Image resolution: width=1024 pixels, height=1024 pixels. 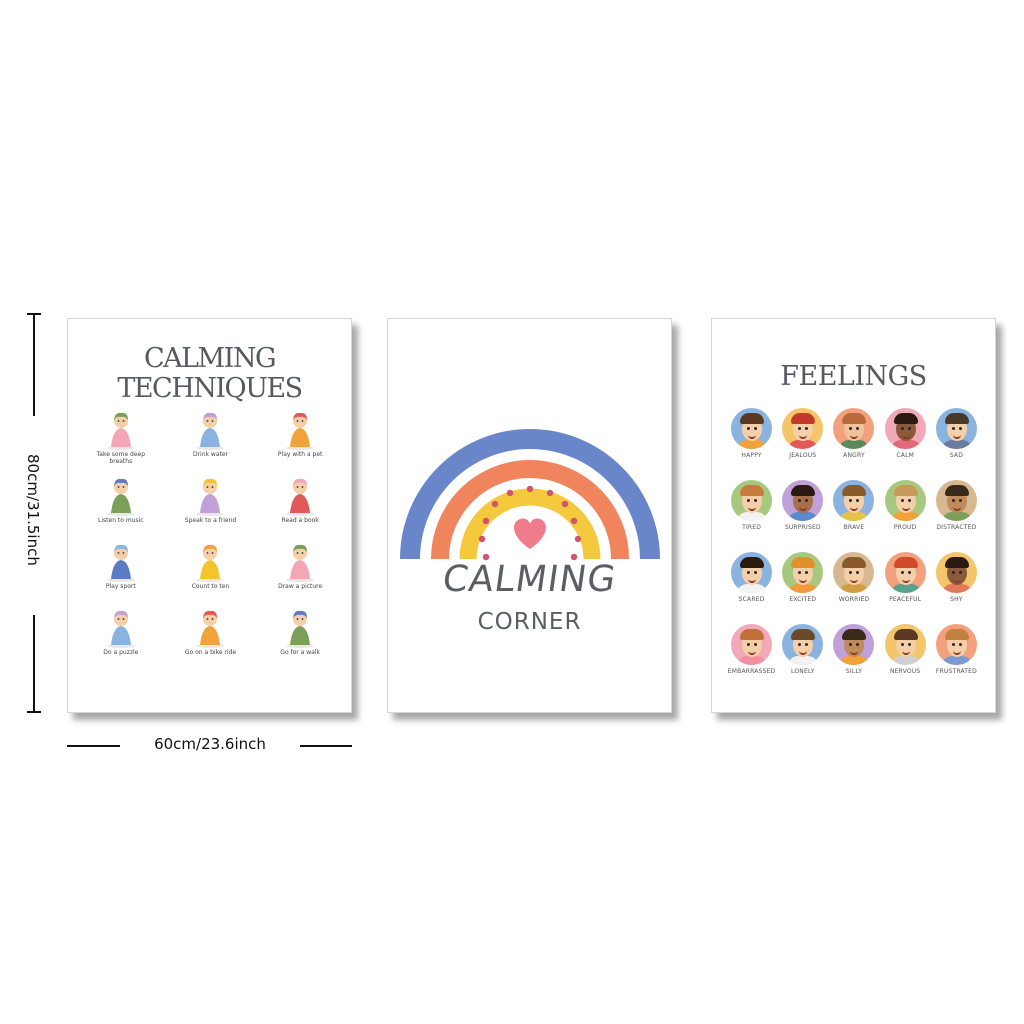 I want to click on feeling-item: CALM, so click(x=905, y=433).